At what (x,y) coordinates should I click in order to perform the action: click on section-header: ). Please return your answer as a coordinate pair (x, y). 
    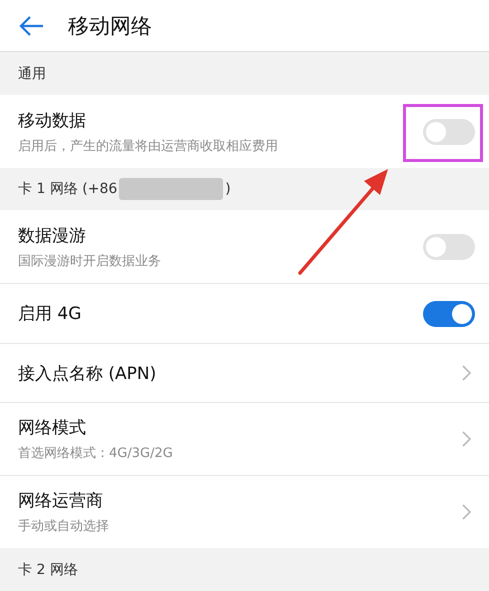
    Looking at the image, I should click on (228, 189).